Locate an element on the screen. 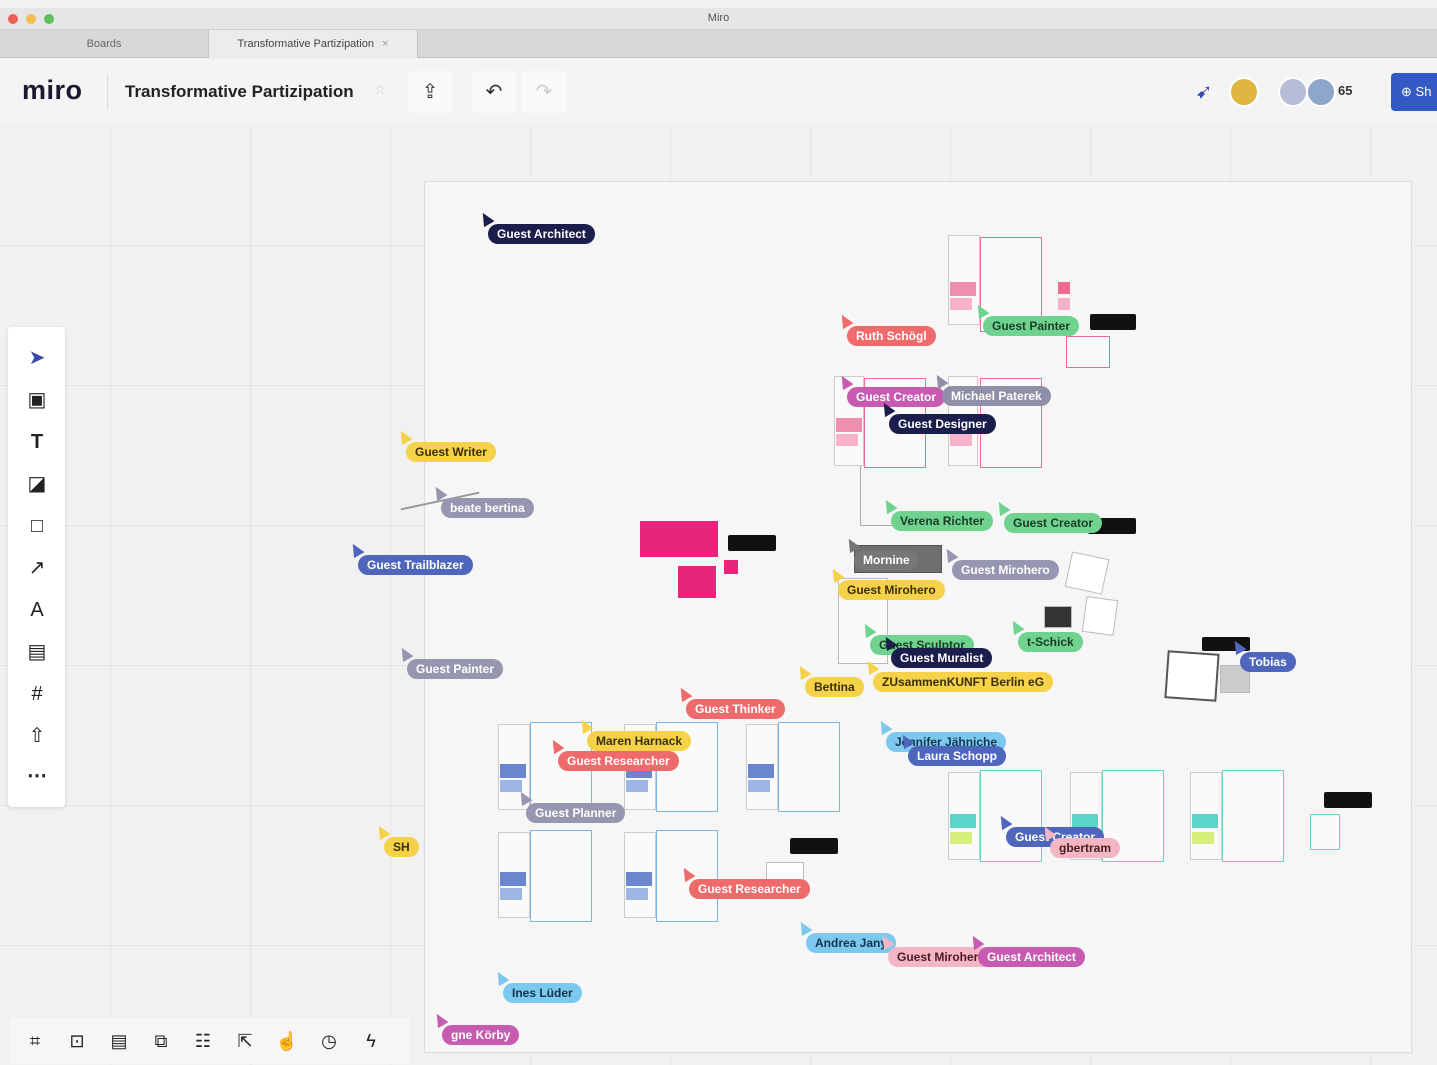 This screenshot has width=1437, height=1065. collaborator-name-label: beate bertina is located at coordinates (487, 508).